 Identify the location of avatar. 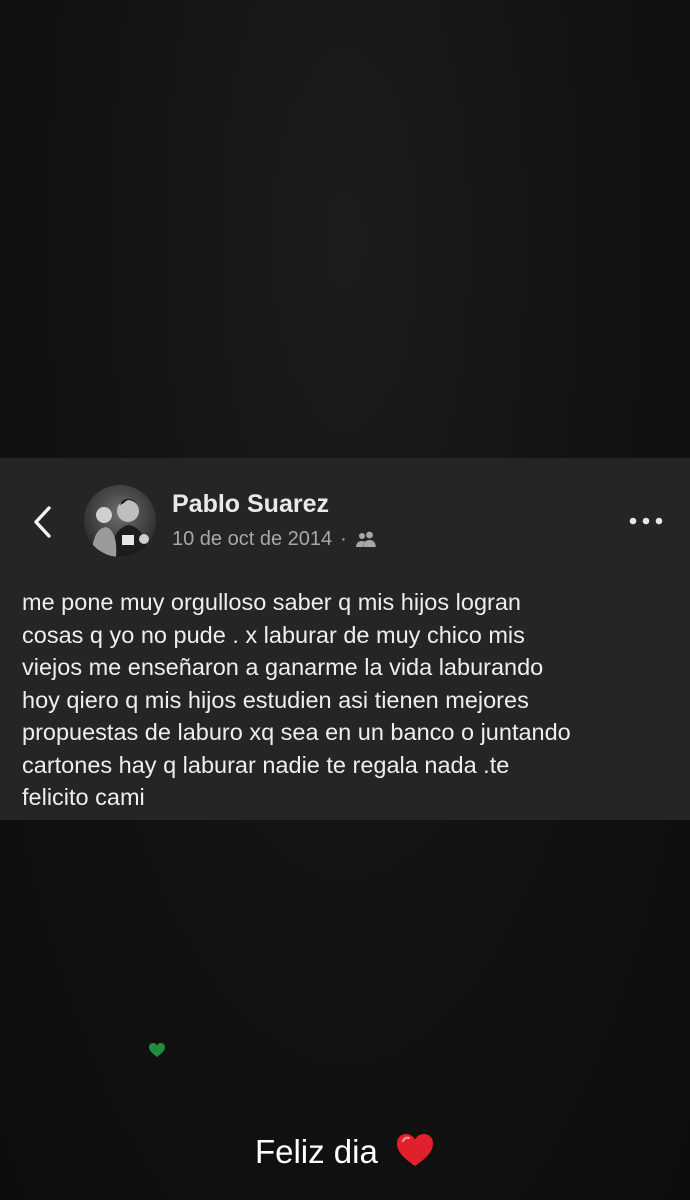
(120, 521).